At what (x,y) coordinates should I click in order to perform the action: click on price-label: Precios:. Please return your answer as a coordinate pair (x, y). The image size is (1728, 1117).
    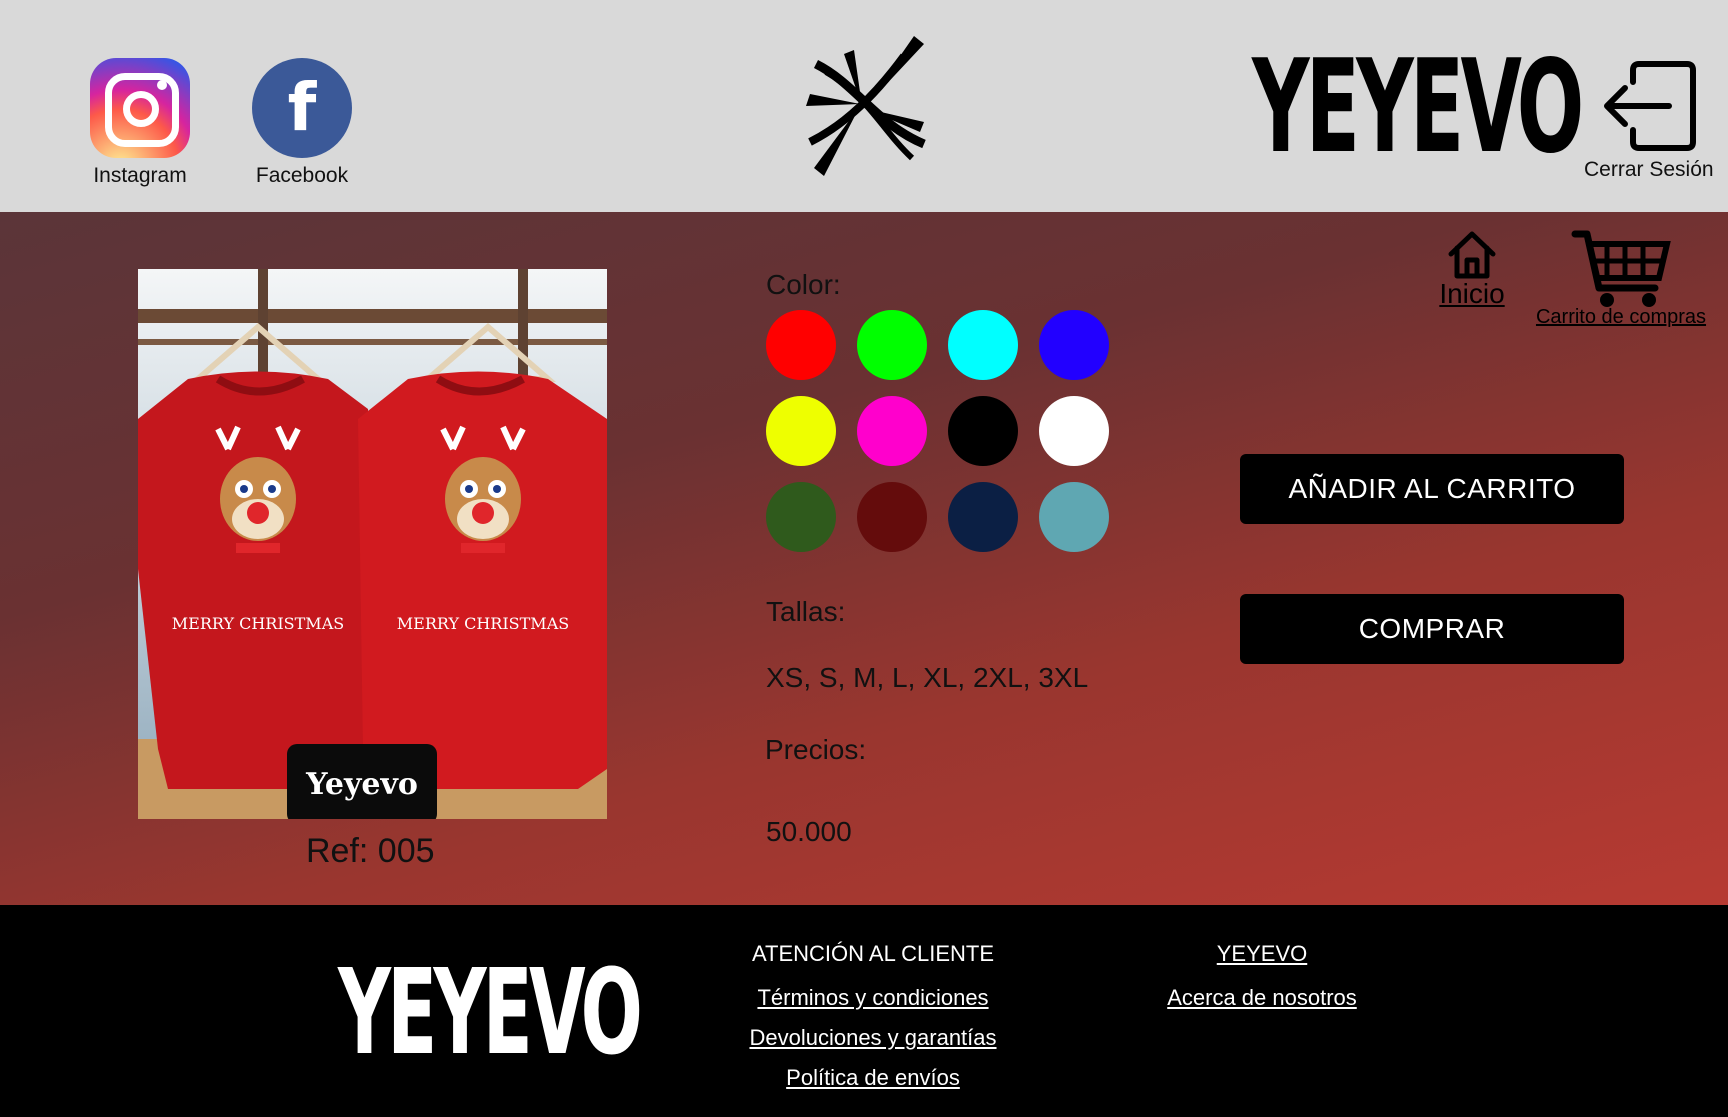
    Looking at the image, I should click on (816, 749).